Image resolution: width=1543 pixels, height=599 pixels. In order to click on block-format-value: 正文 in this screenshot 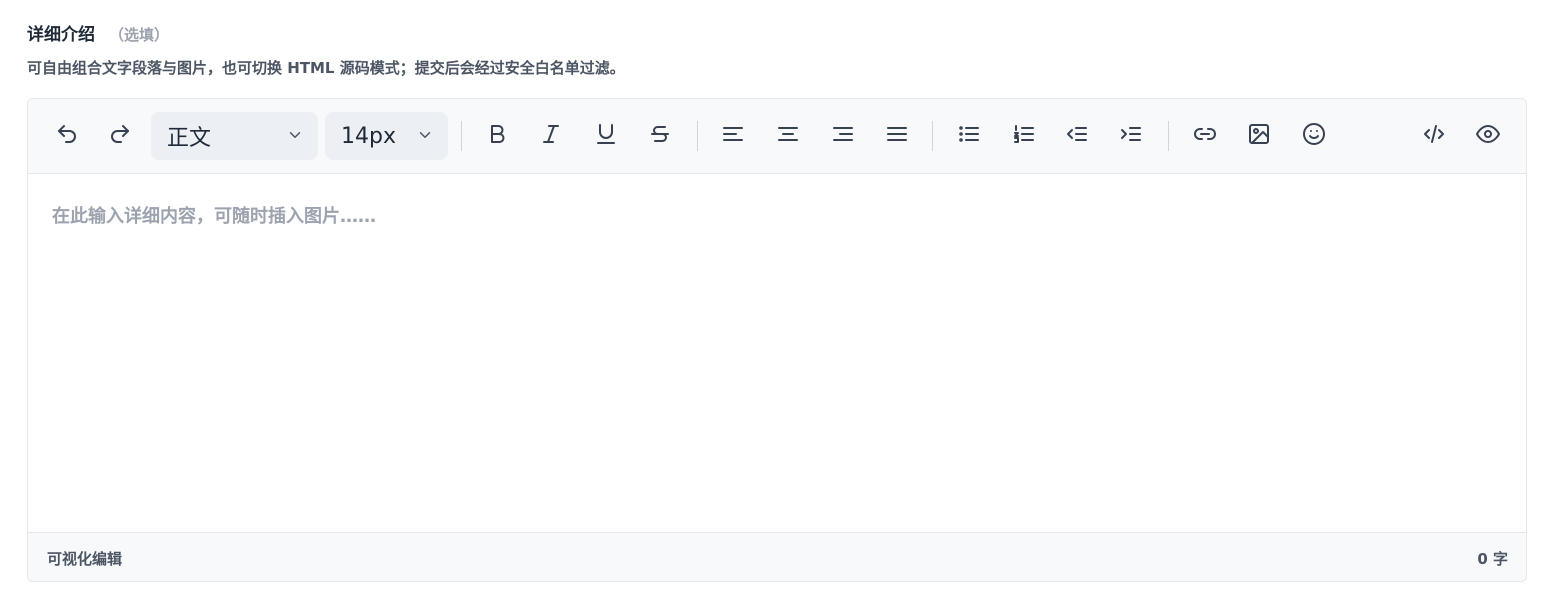, I will do `click(189, 138)`.